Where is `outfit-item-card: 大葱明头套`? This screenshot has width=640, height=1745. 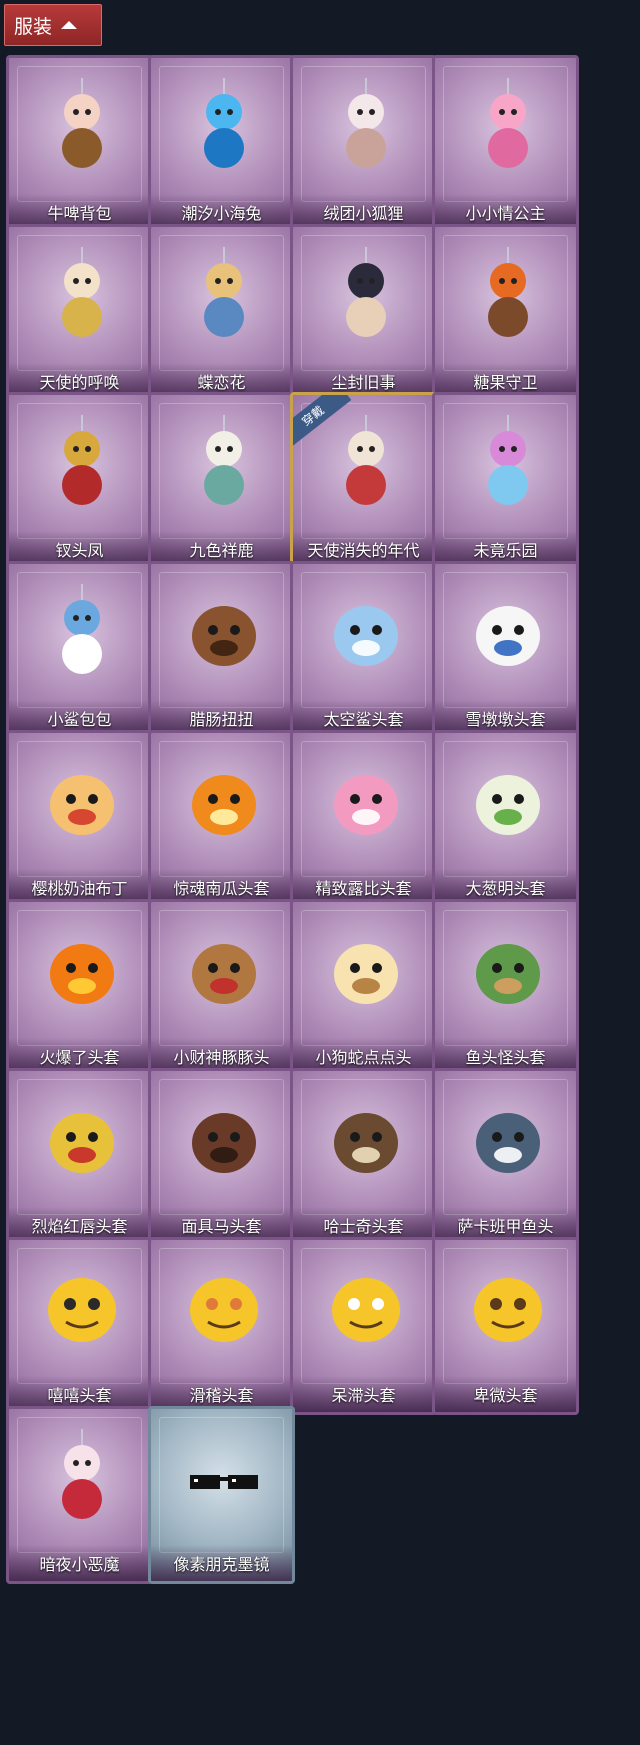
outfit-item-card: 大葱明头套 is located at coordinates (505, 819).